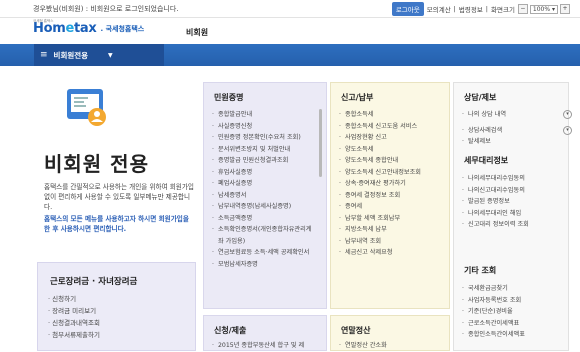 This screenshot has width=580, height=352. Describe the element at coordinates (74, 323) in the screenshot. I see `list-item: · 신청결과내역조회` at that location.